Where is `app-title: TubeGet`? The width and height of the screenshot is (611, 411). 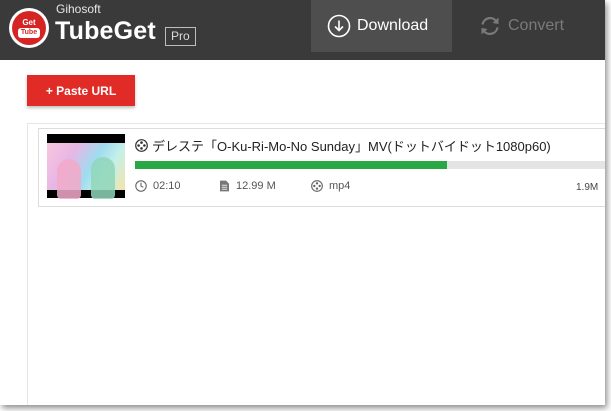 app-title: TubeGet is located at coordinates (105, 31).